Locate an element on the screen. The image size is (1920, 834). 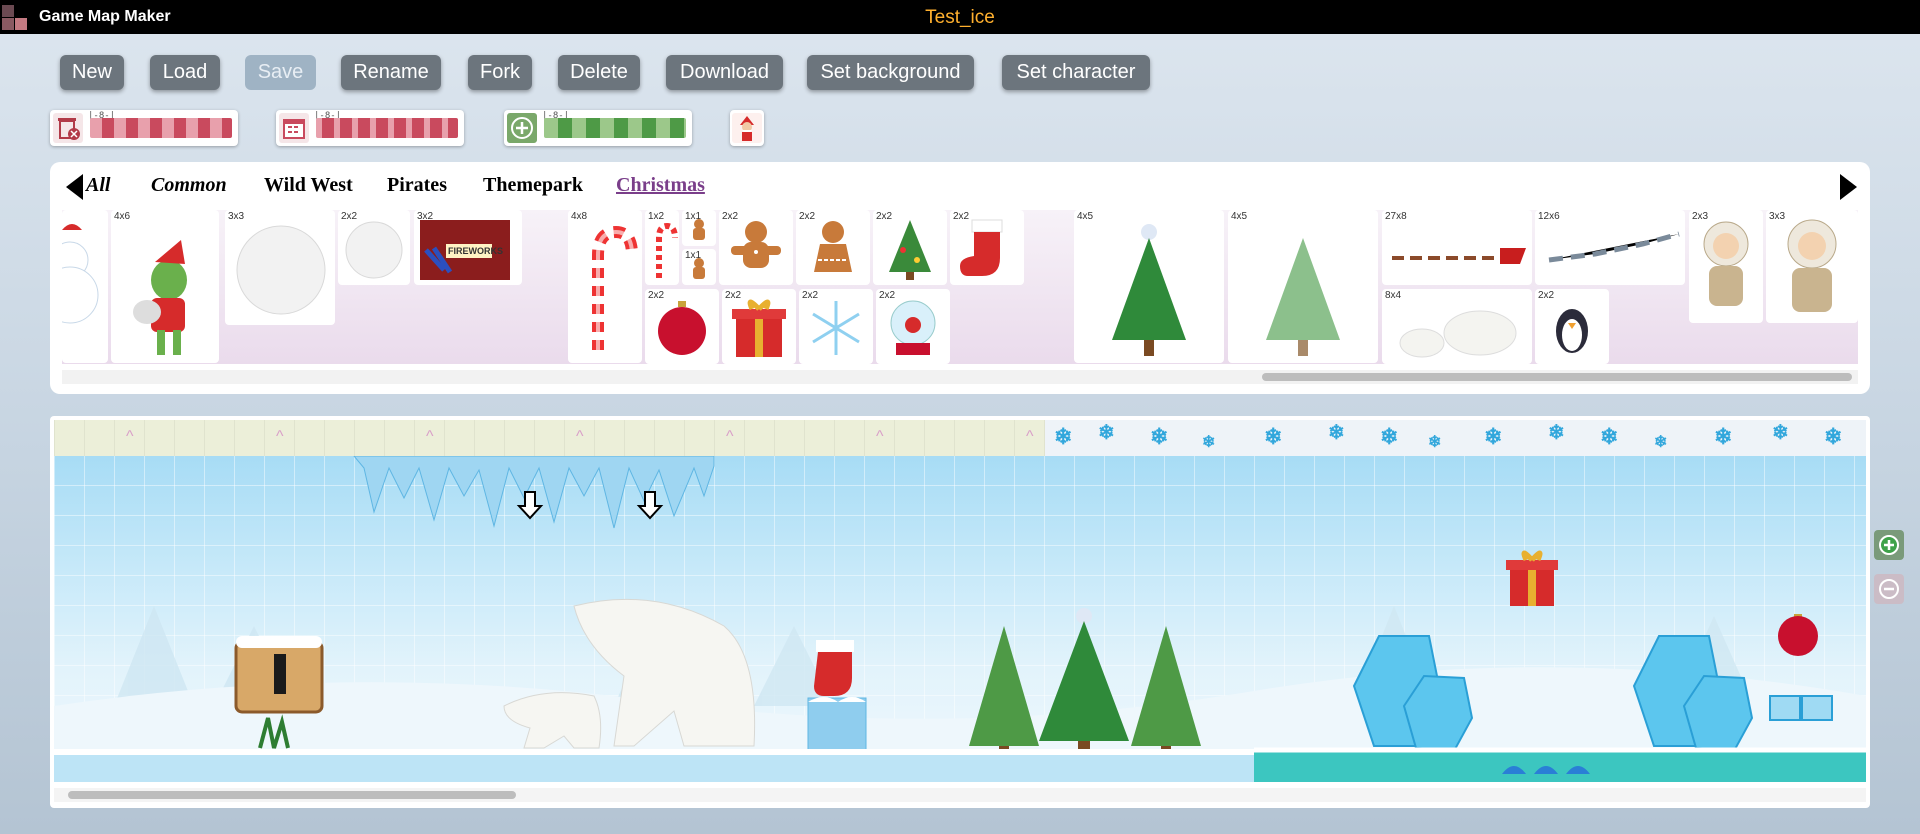
document-title: Test_ice is located at coordinates (960, 17).